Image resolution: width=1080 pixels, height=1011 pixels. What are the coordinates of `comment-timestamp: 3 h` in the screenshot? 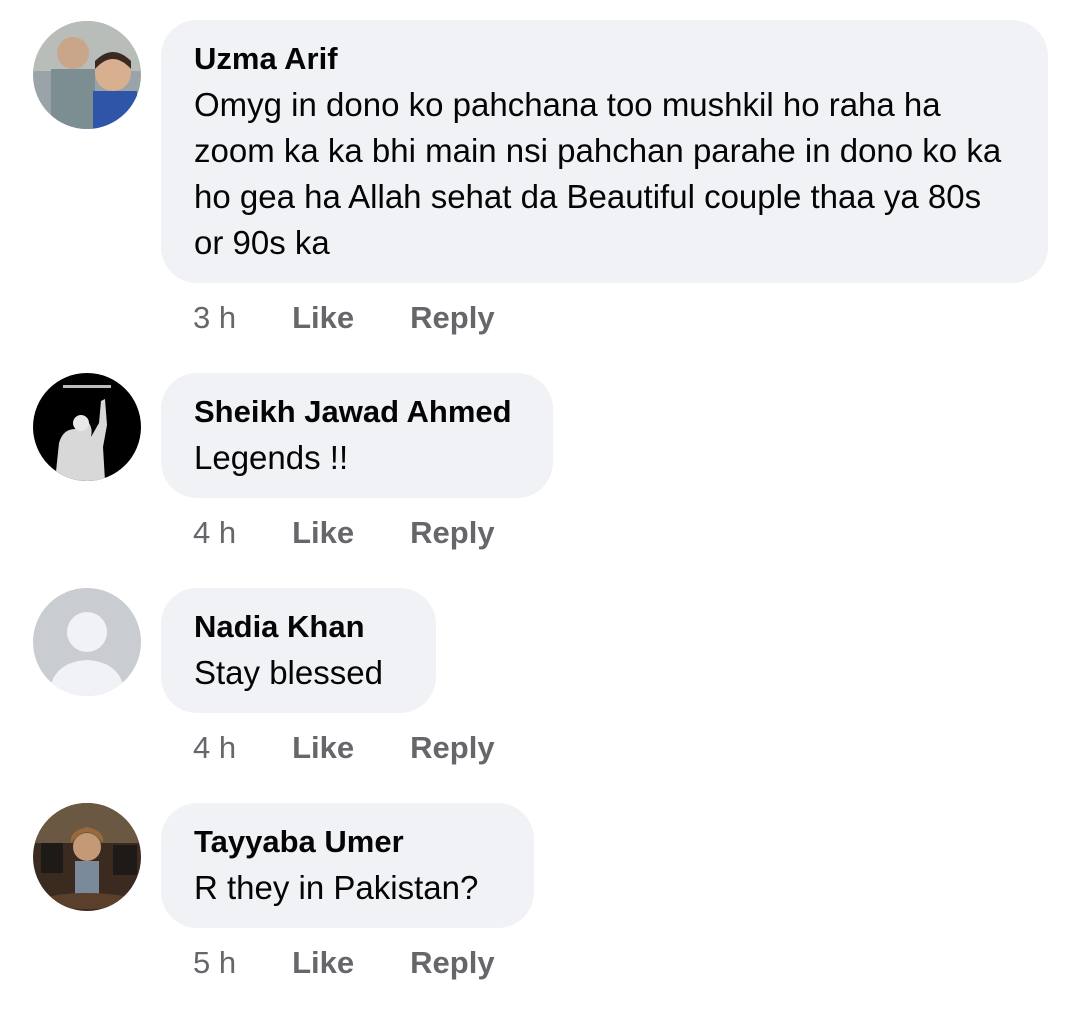 It's located at (214, 318).